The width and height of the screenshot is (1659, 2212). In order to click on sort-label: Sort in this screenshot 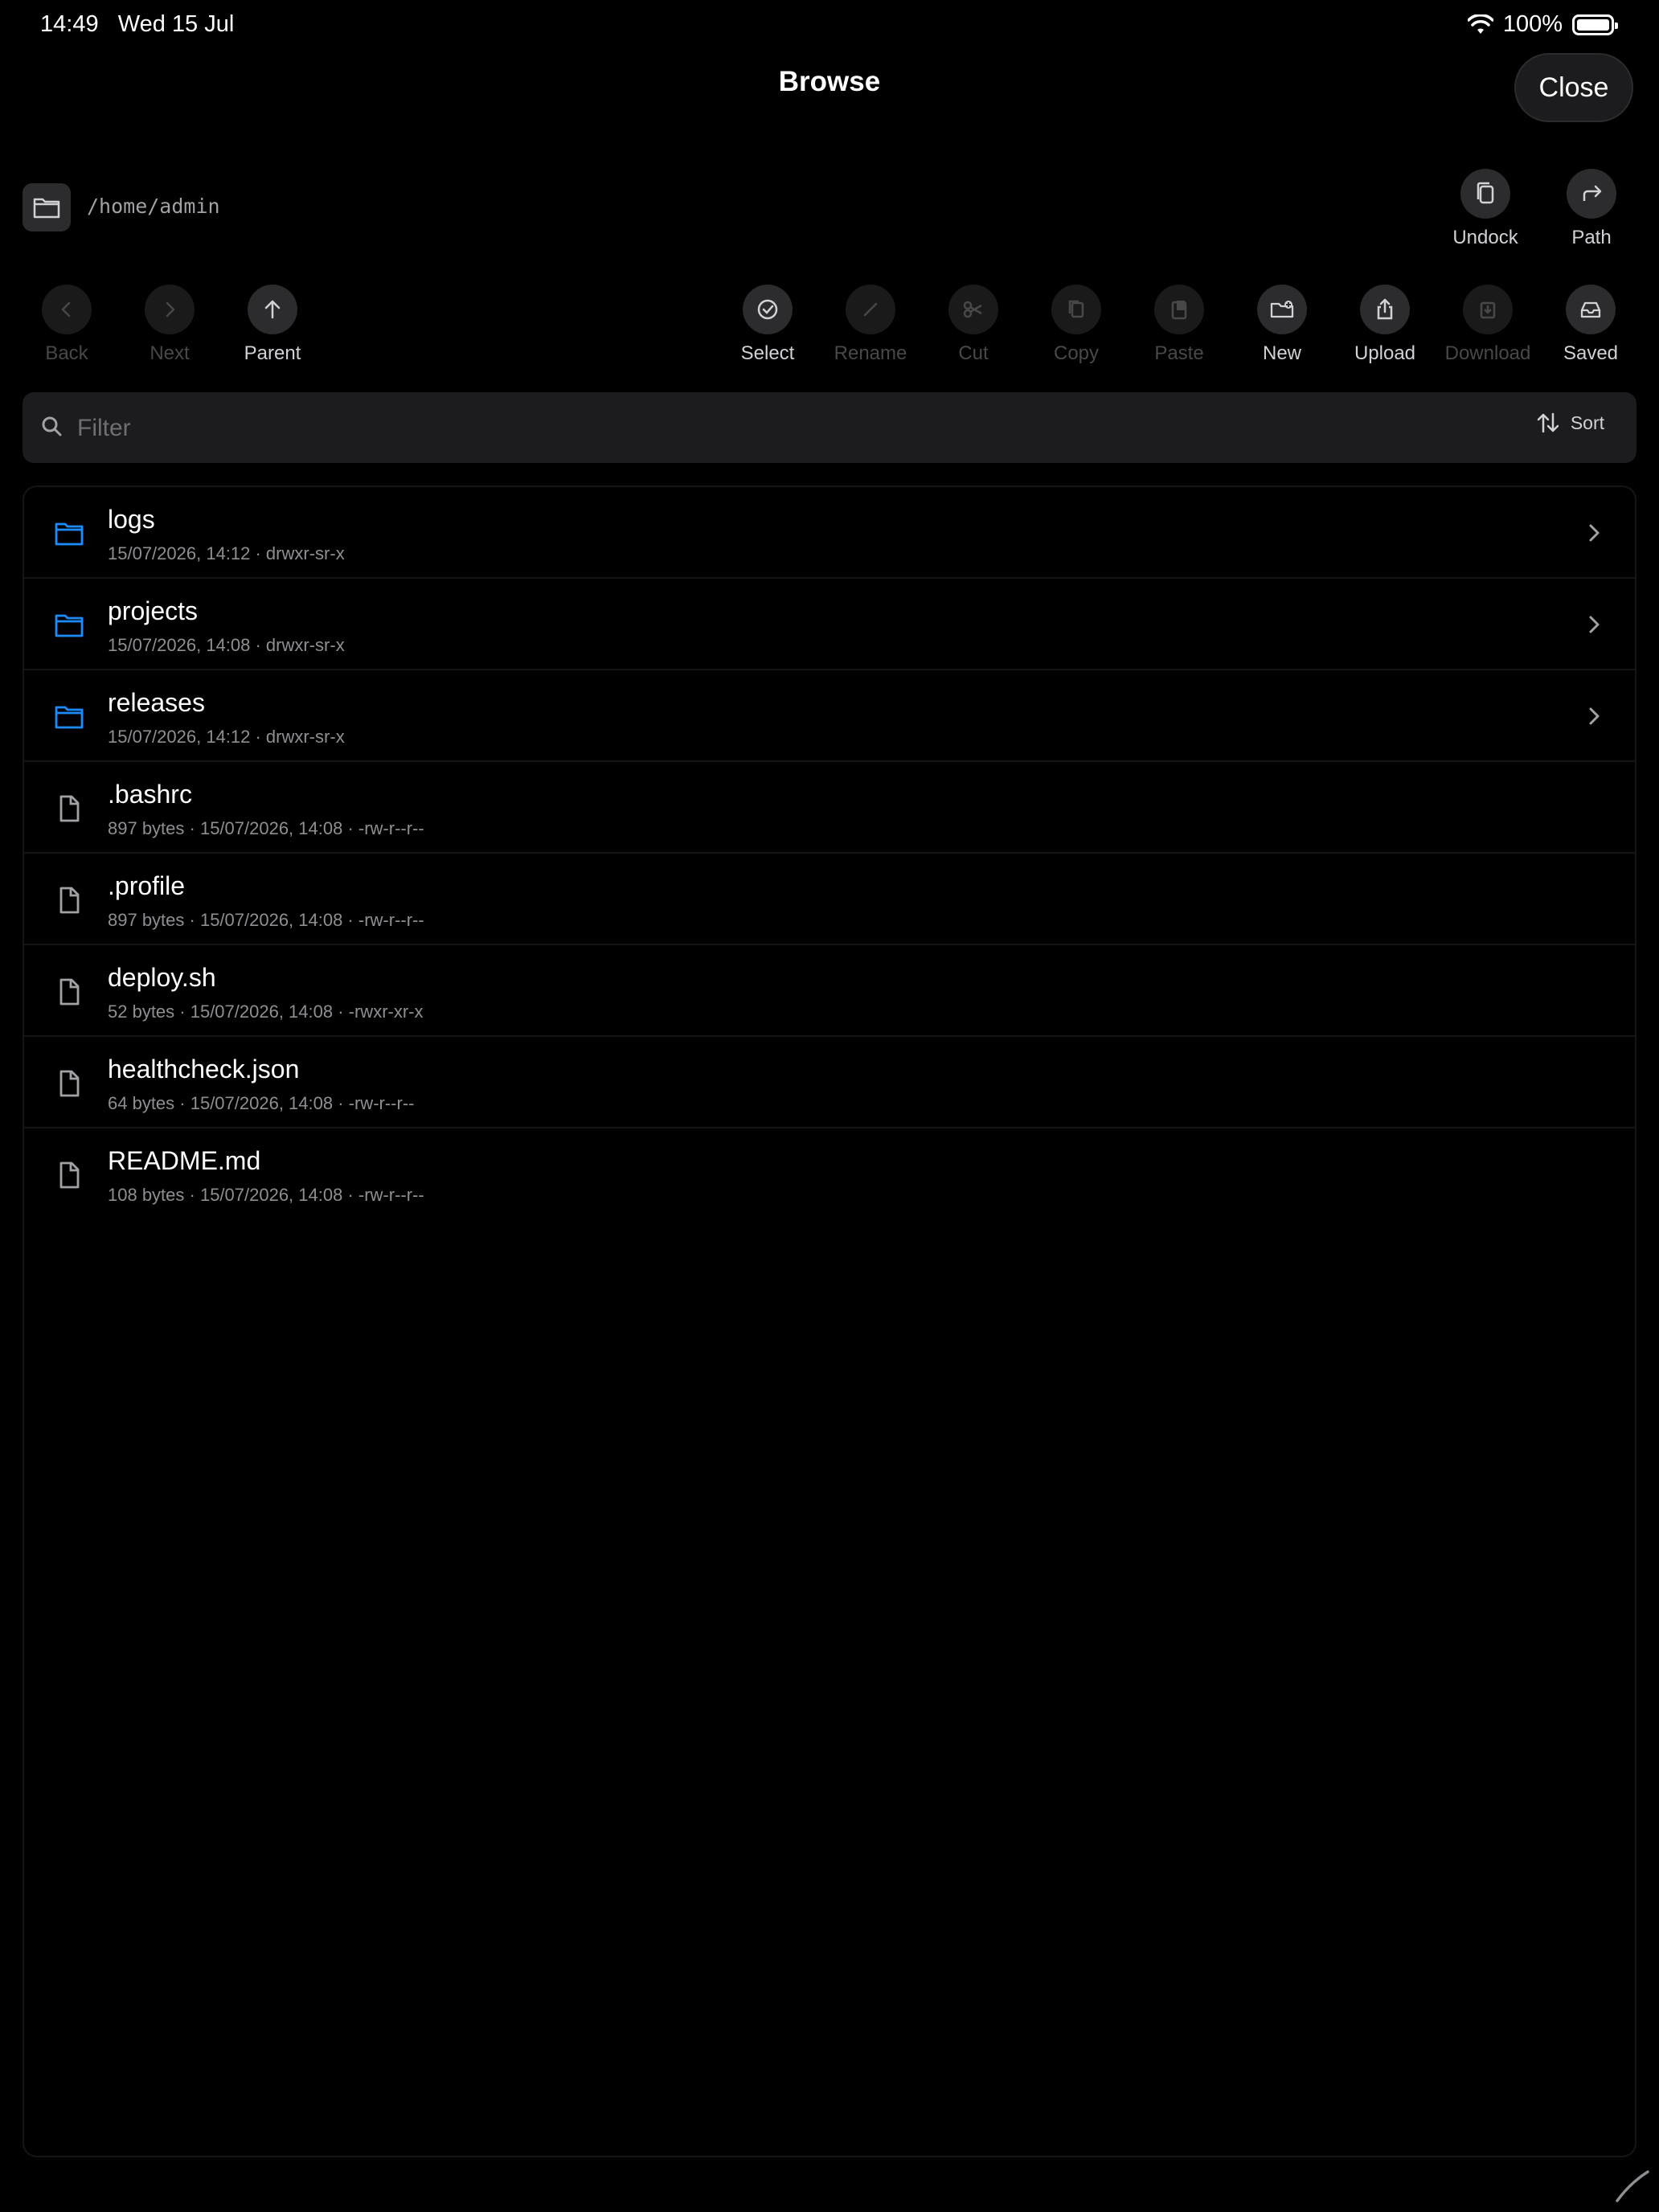, I will do `click(1587, 422)`.